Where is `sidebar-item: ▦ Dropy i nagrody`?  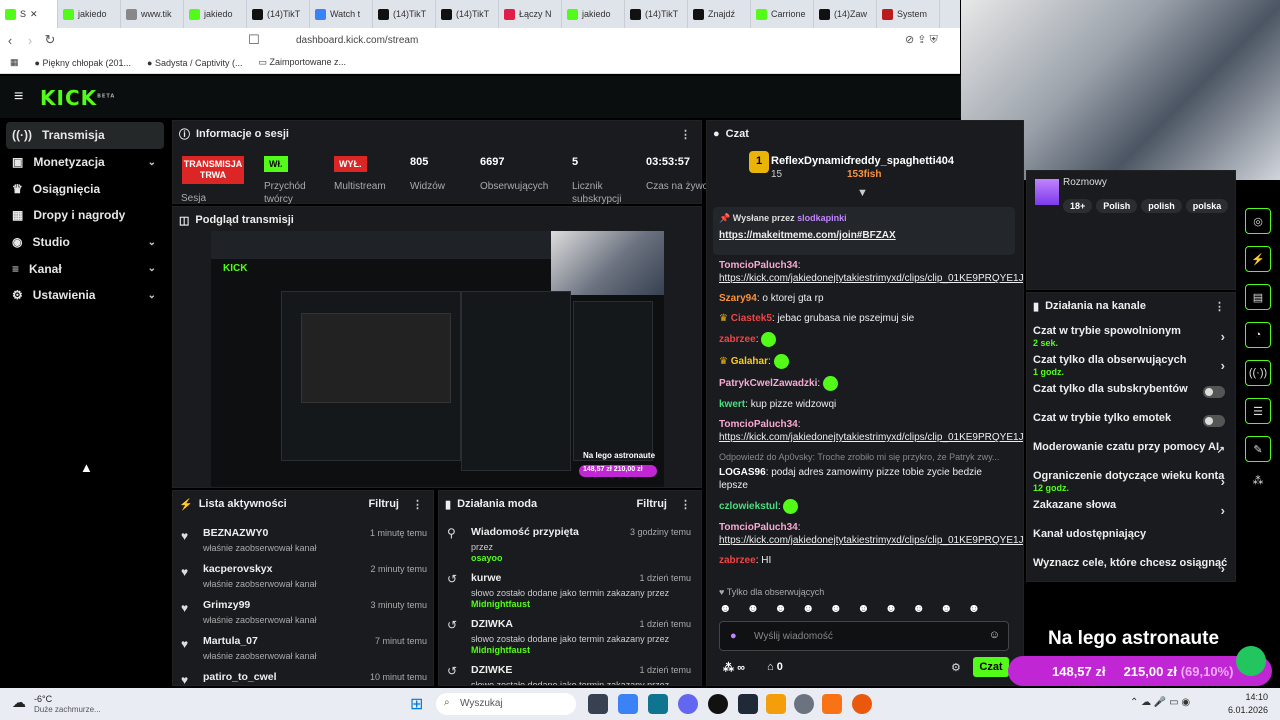
sidebar-item: ▦ Dropy i nagrody is located at coordinates (85, 215).